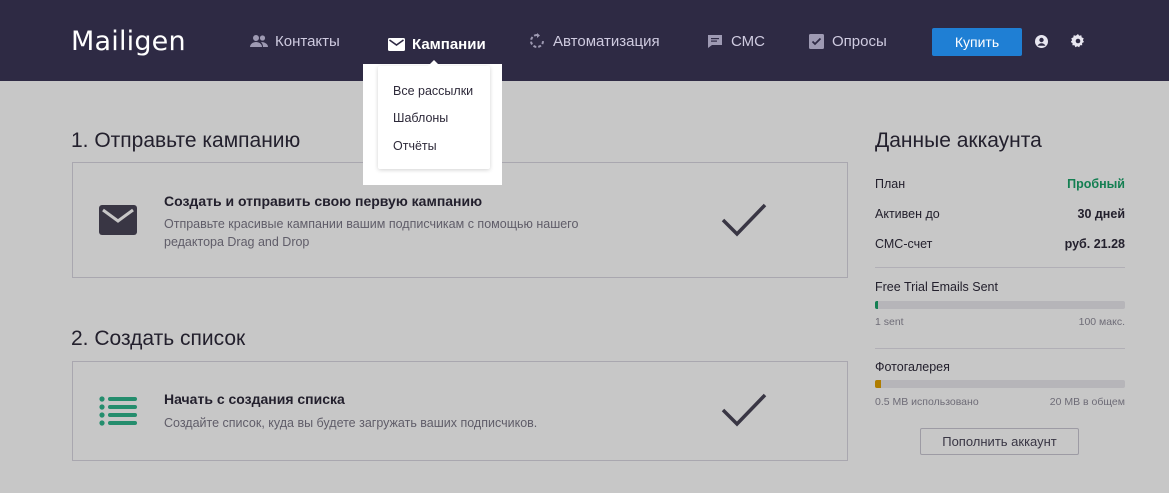 Image resolution: width=1169 pixels, height=493 pixels. Describe the element at coordinates (323, 201) in the screenshot. I see `card-title: Создать и отправить свою первую кампанию` at that location.